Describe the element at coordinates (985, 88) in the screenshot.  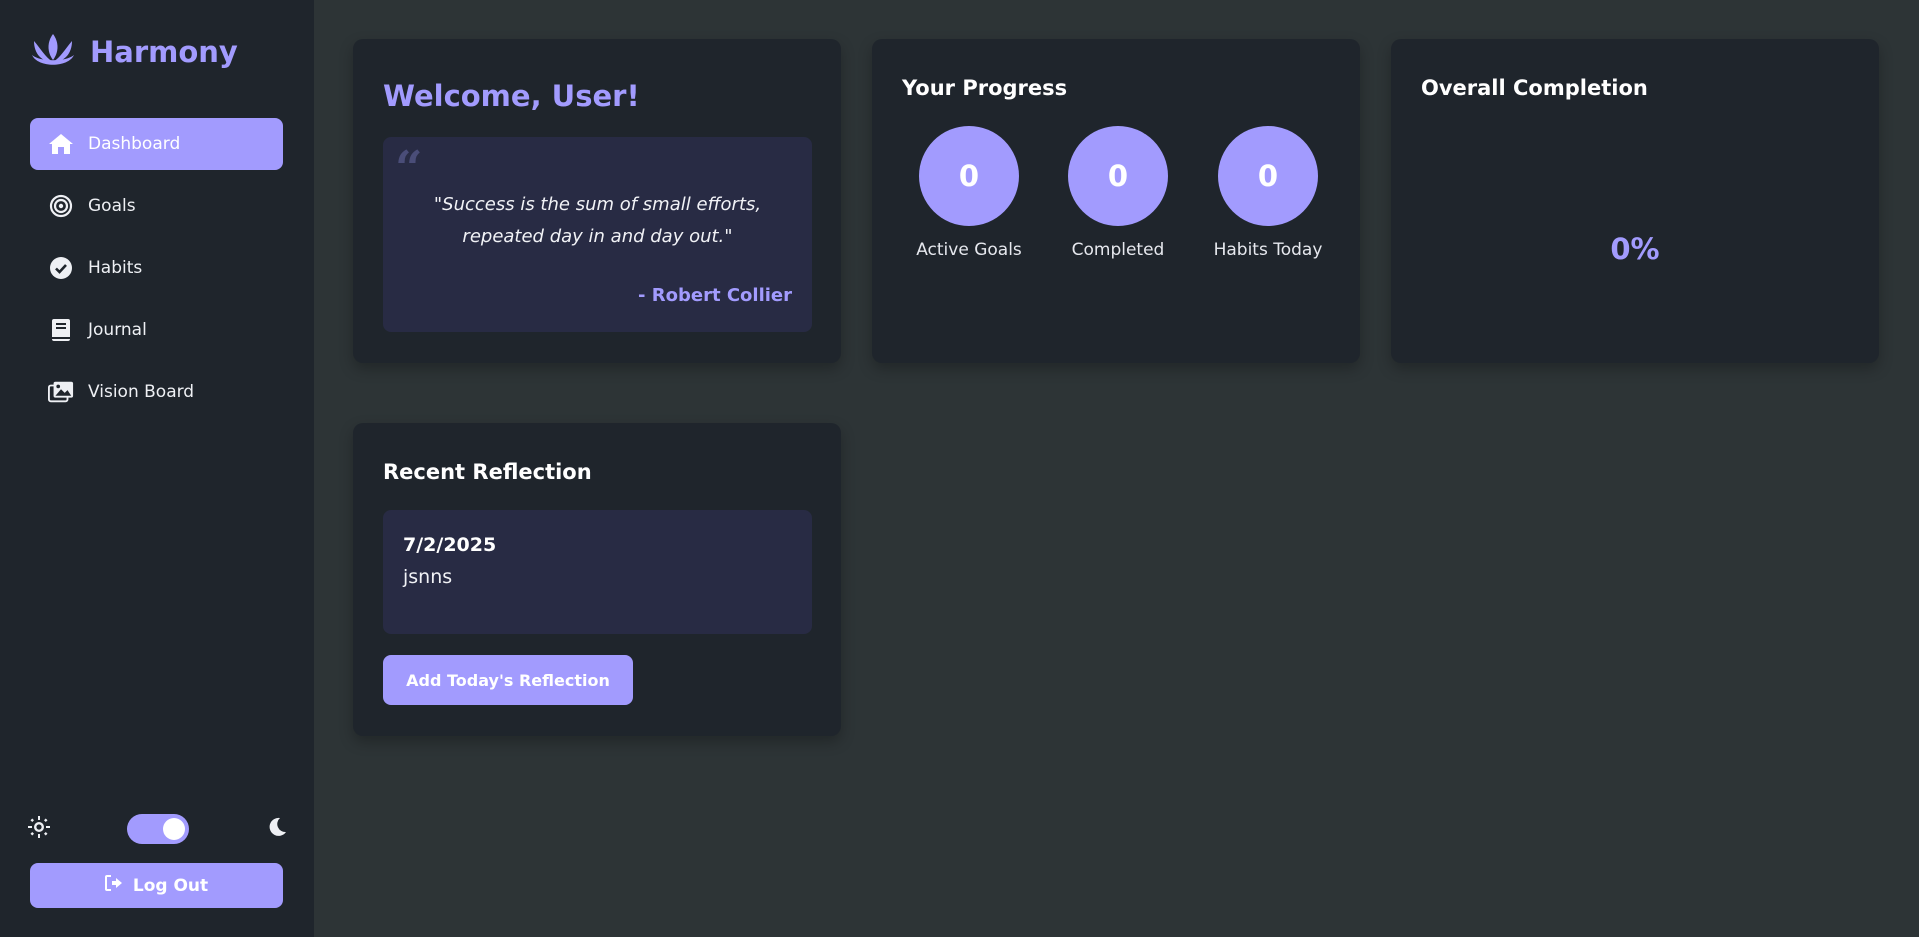
I see `progress-title: Your Progress` at that location.